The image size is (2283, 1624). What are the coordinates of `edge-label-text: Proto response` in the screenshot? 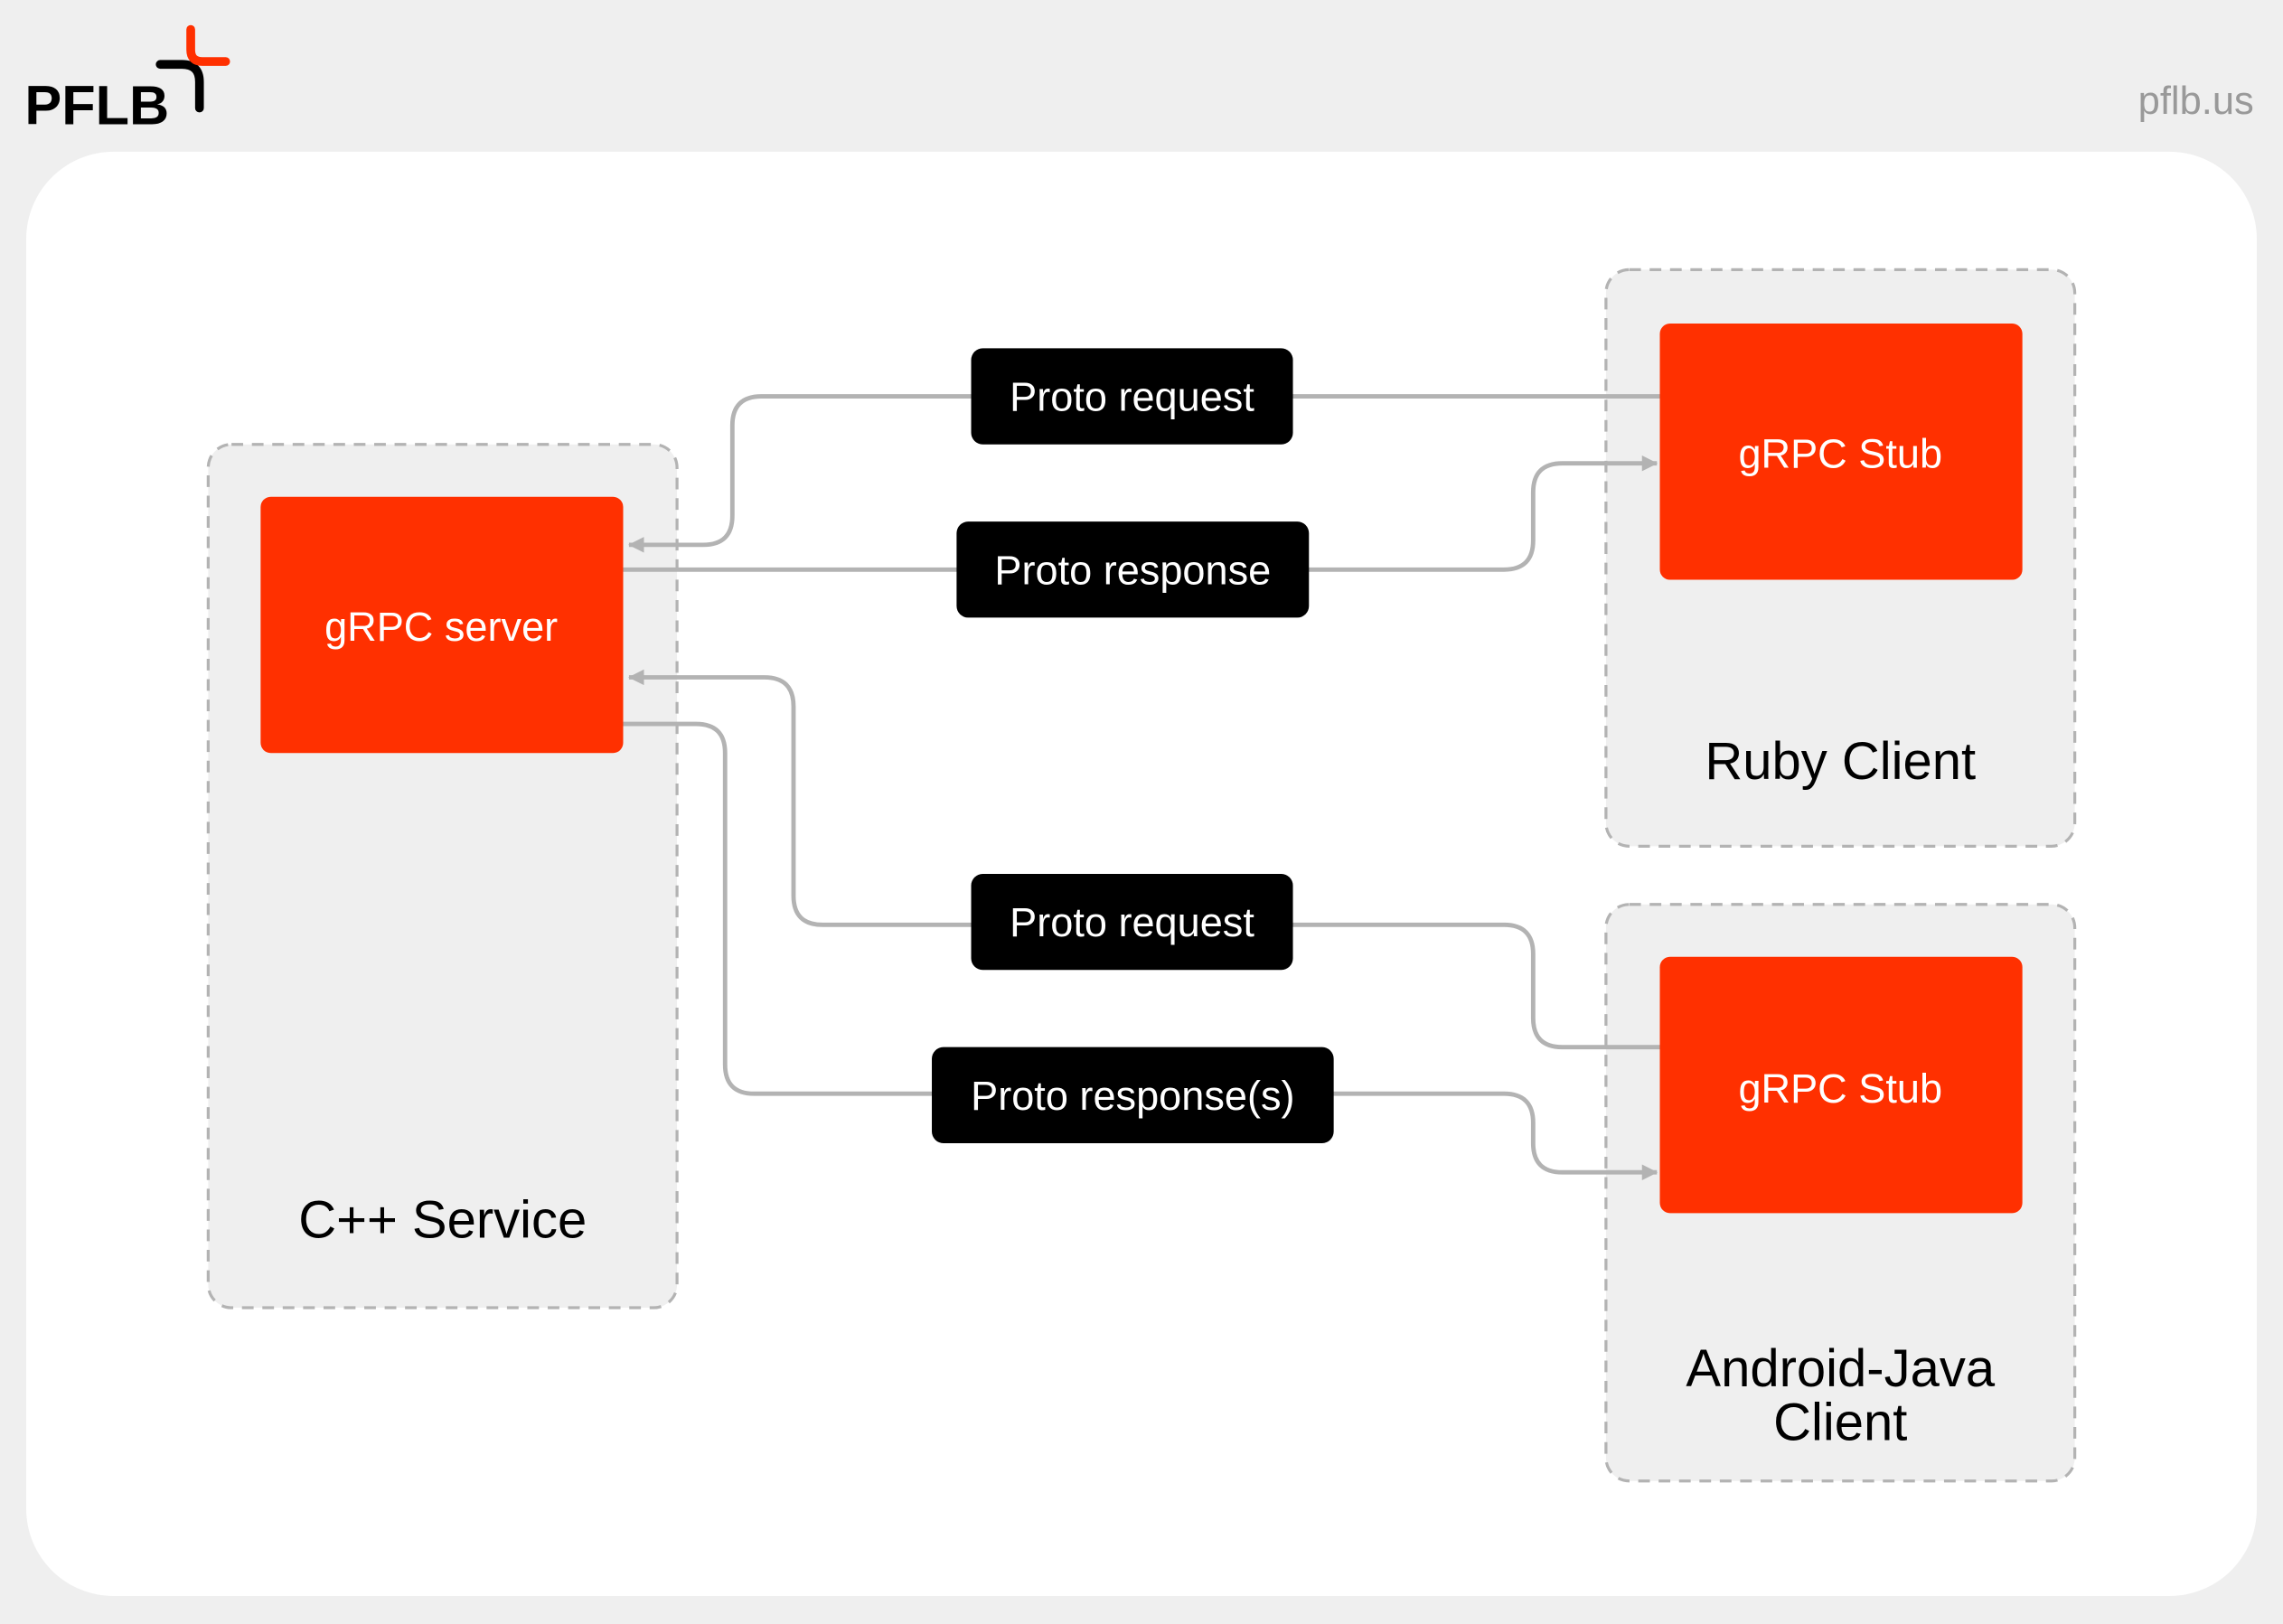 It's located at (1132, 570).